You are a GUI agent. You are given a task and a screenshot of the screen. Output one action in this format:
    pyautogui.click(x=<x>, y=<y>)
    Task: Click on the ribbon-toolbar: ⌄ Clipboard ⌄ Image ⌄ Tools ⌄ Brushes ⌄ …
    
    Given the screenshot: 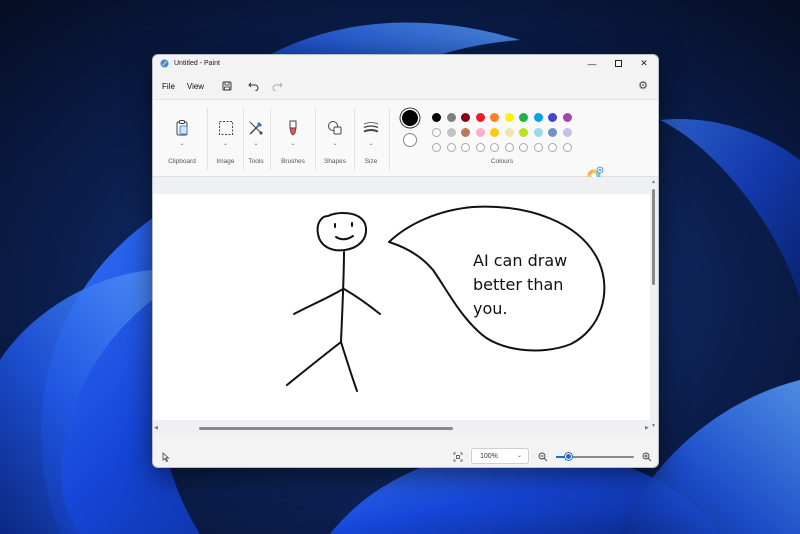 What is the action you would take?
    pyautogui.click(x=405, y=141)
    